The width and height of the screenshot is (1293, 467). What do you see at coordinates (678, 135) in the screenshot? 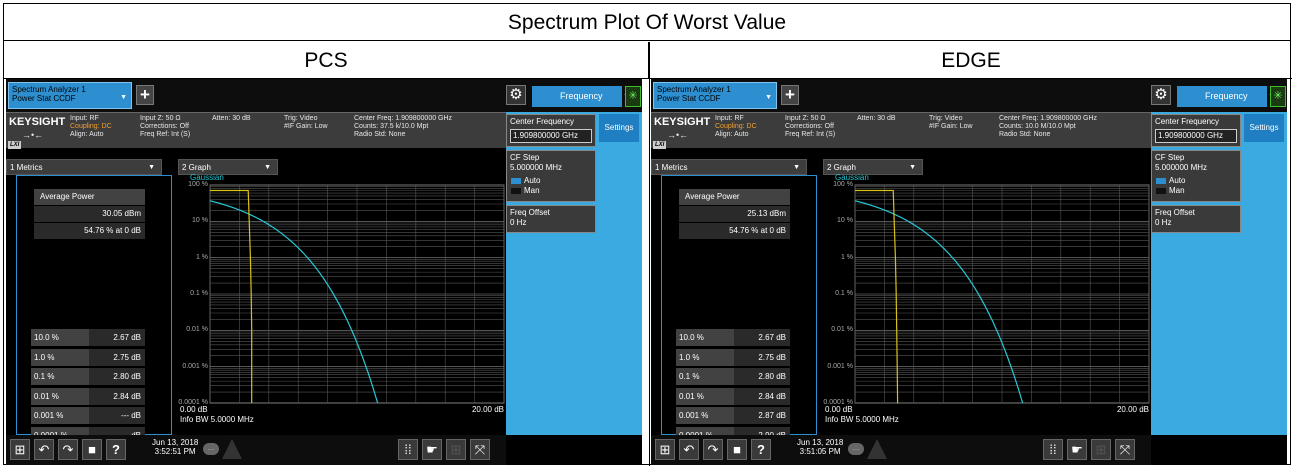
I see `input-arrow-icon: →•←` at bounding box center [678, 135].